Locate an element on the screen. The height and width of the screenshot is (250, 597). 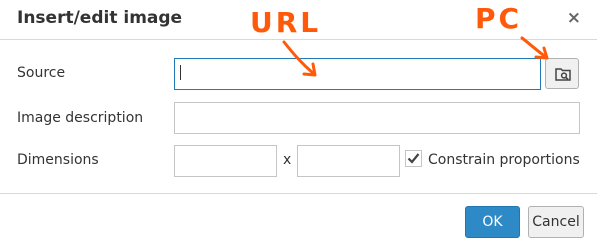
constrain-proportions-checkbox is located at coordinates (413, 158).